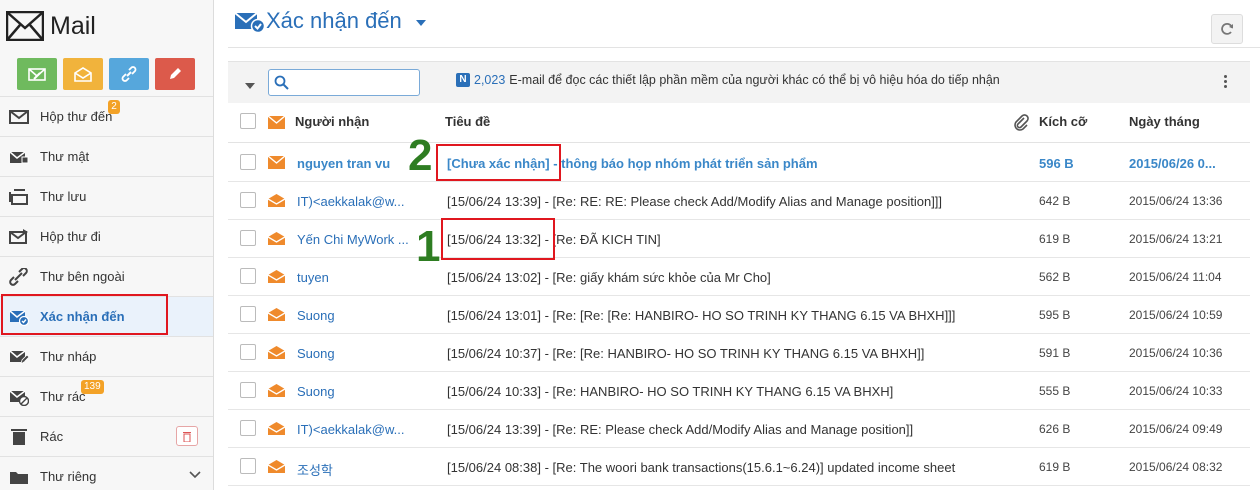  What do you see at coordinates (83, 74) in the screenshot?
I see `read-mail-button` at bounding box center [83, 74].